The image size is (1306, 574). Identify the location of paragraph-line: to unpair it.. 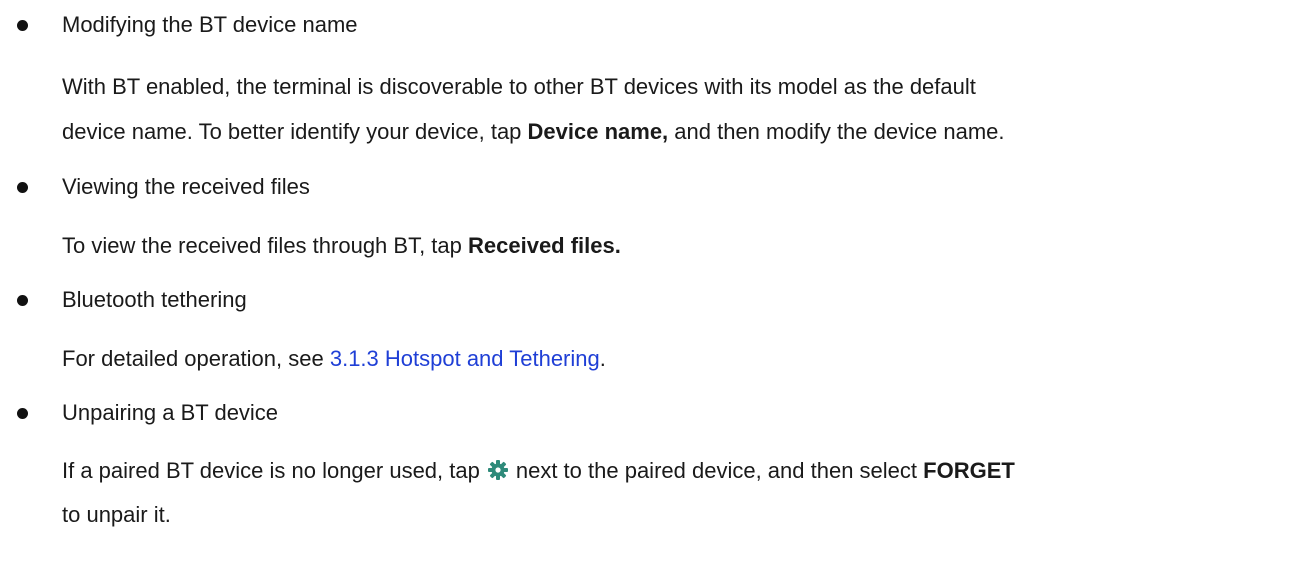
(677, 514).